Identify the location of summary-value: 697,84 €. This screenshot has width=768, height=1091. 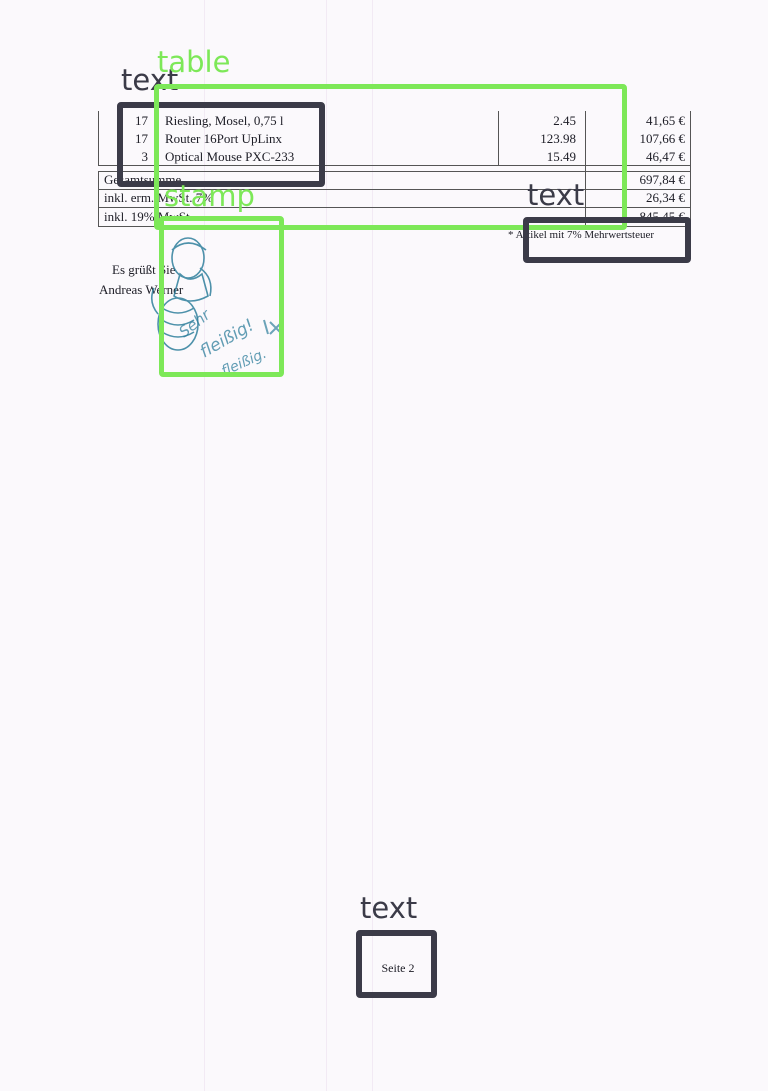
(662, 179).